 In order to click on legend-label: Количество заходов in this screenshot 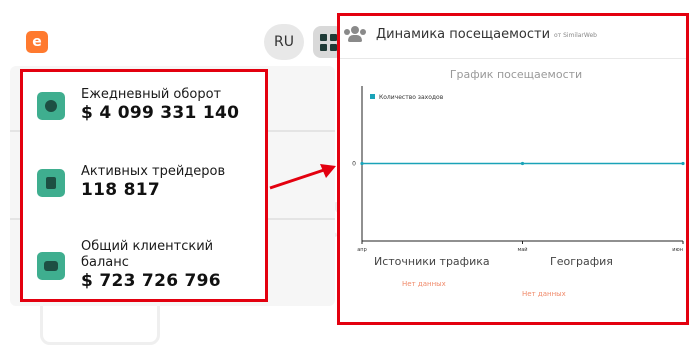, I will do `click(411, 97)`.